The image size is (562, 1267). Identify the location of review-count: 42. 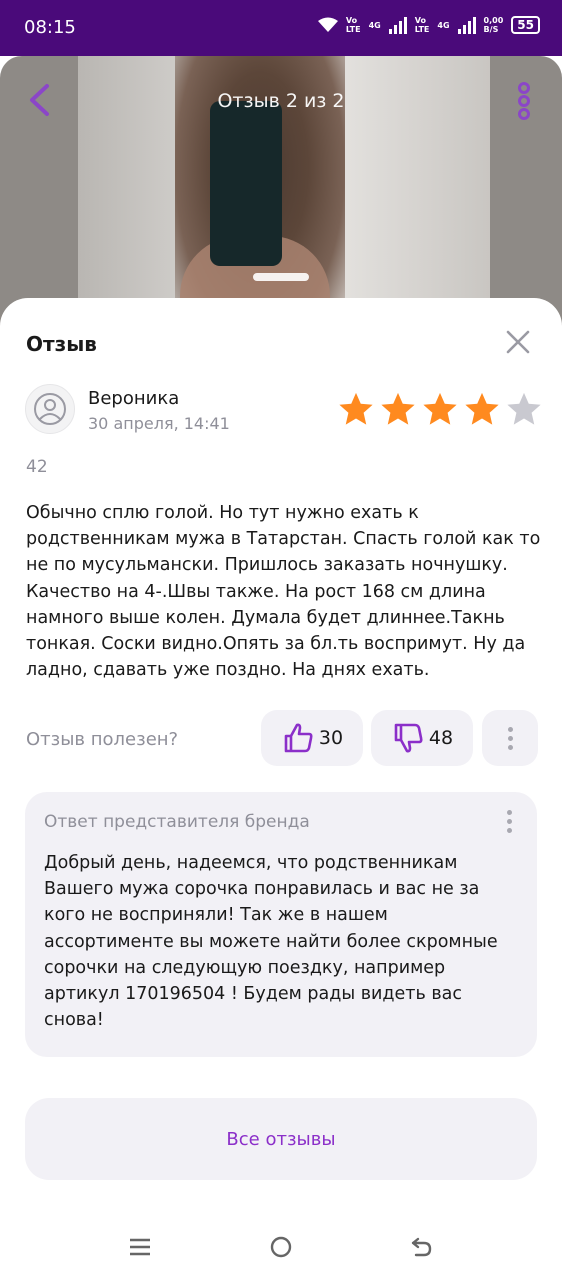
(37, 467).